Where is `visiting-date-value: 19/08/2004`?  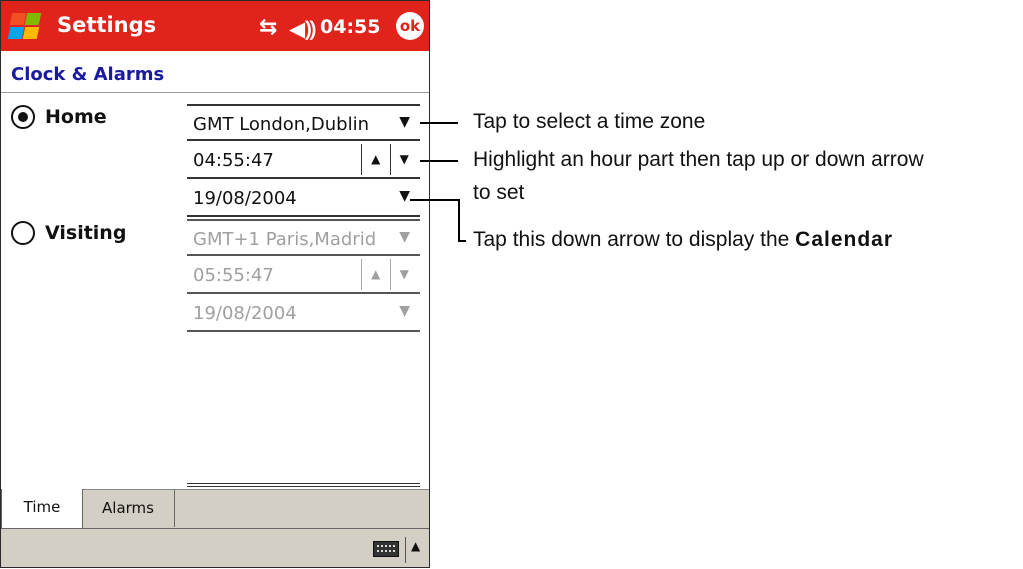 visiting-date-value: 19/08/2004 is located at coordinates (245, 313).